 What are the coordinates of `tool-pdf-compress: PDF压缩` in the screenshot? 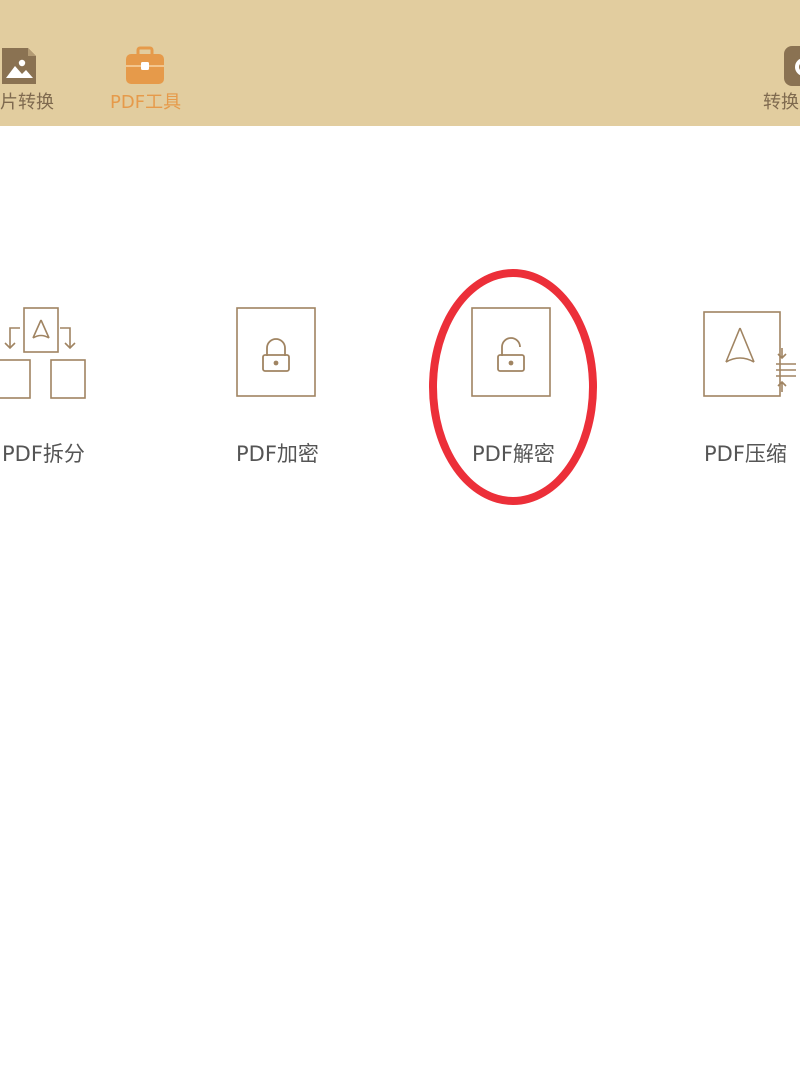 It's located at (750, 391).